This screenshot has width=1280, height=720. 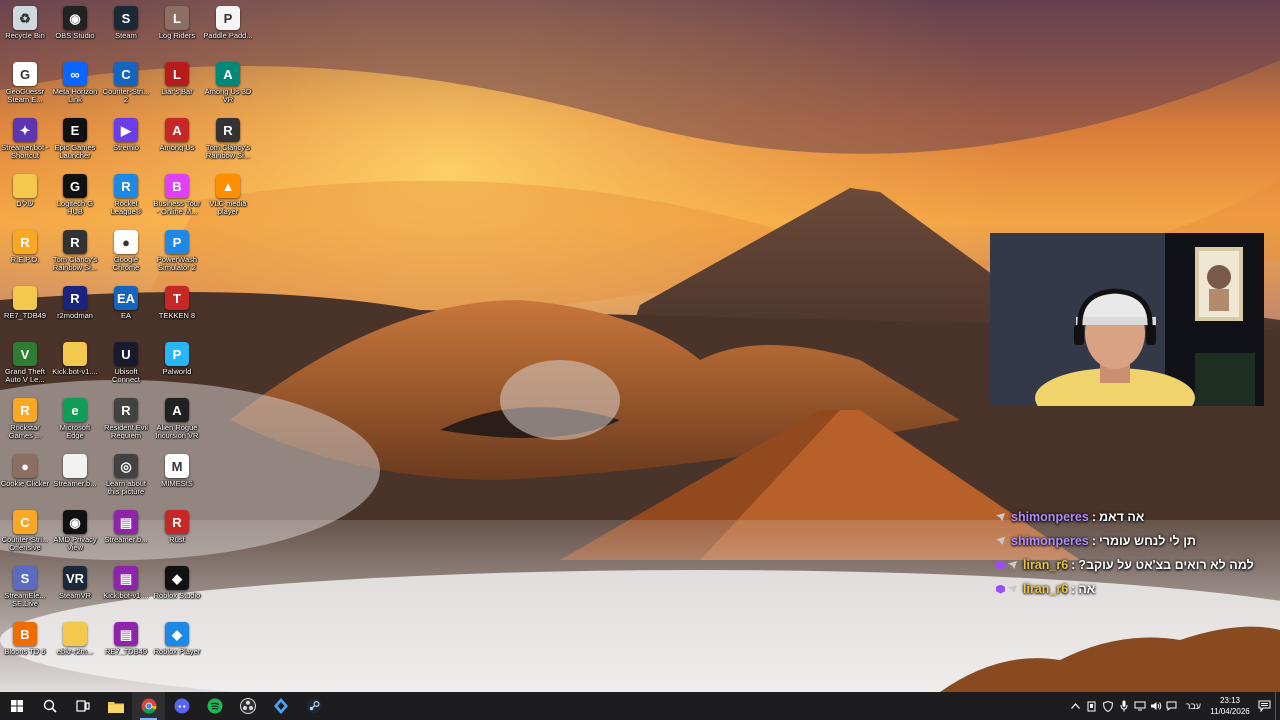 What do you see at coordinates (75, 130) in the screenshot?
I see `epic-games-launcher-icon: E` at bounding box center [75, 130].